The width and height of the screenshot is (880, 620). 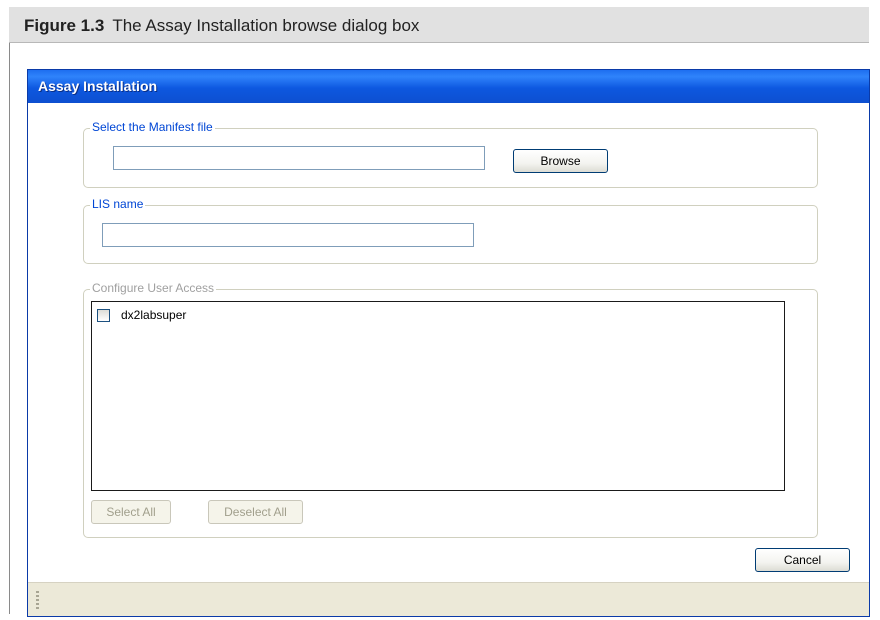 I want to click on select-all-button: Select All, so click(x=131, y=512).